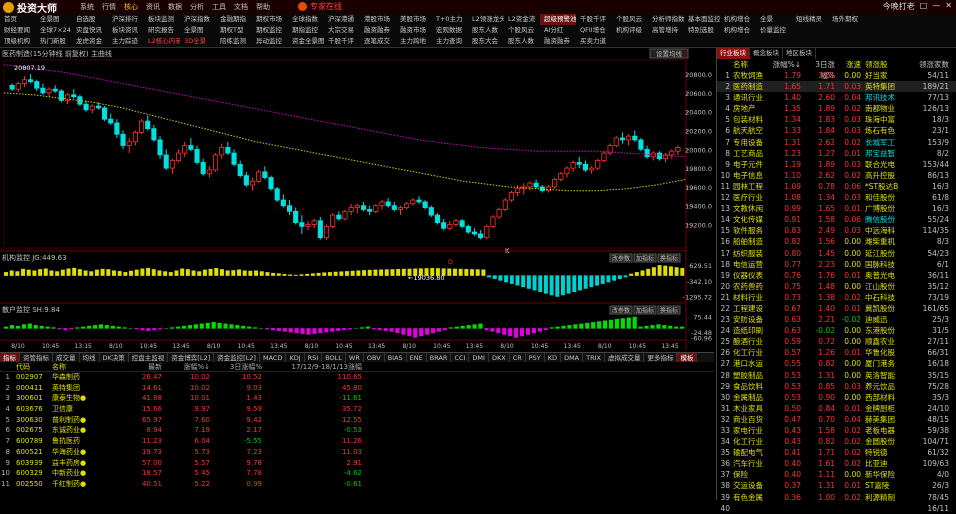 This screenshot has height=514, width=956. What do you see at coordinates (899, 6) in the screenshot?
I see `window-control-0: 今晚打老` at bounding box center [899, 6].